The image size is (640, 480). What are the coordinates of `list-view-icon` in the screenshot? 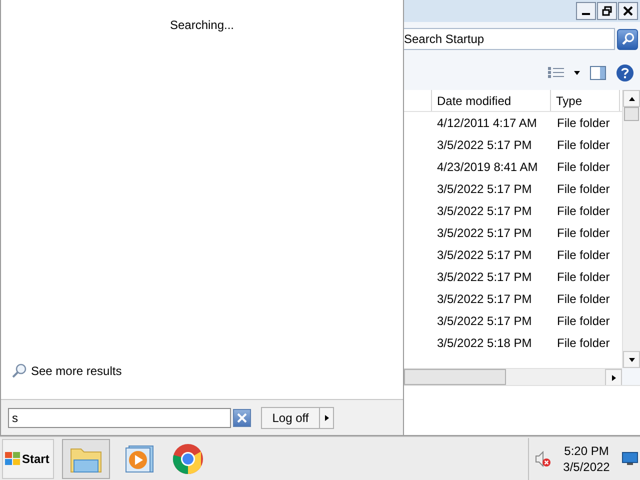 It's located at (556, 73).